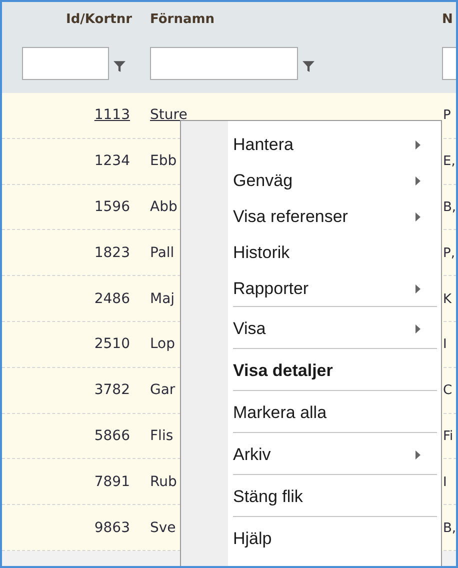 Image resolution: width=458 pixels, height=568 pixels. I want to click on table-cell: Sture, so click(169, 115).